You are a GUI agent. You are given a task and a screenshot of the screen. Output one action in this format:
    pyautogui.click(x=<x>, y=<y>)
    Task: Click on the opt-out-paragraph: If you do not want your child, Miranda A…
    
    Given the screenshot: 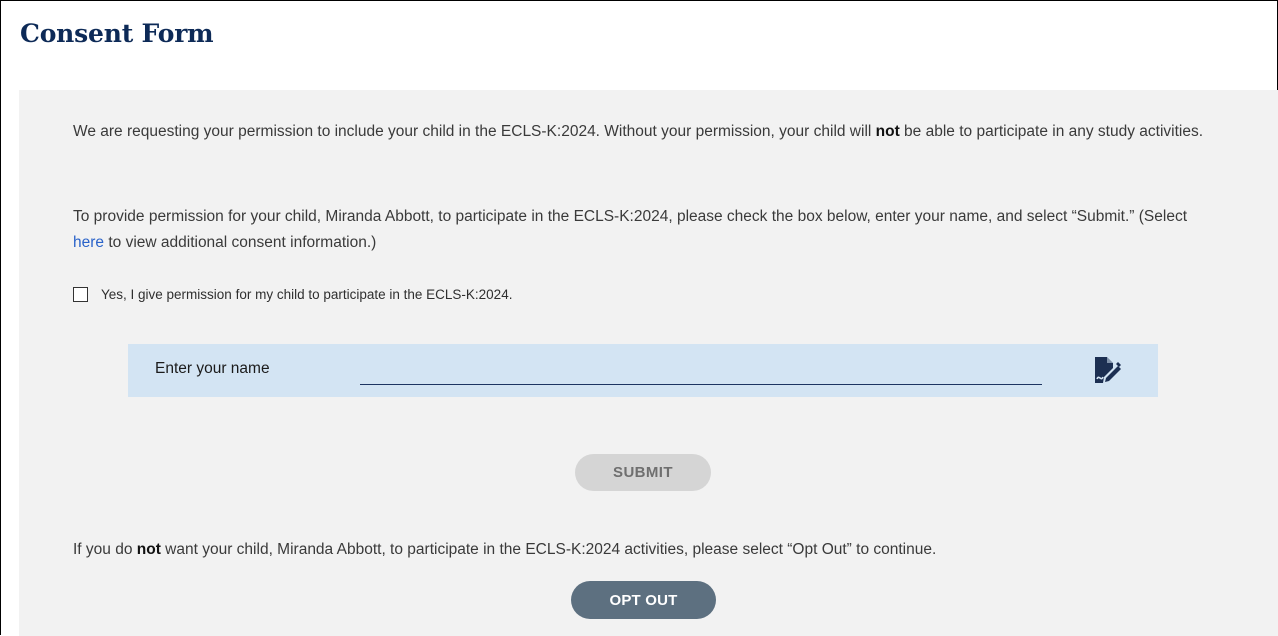 What is the action you would take?
    pyautogui.click(x=643, y=550)
    